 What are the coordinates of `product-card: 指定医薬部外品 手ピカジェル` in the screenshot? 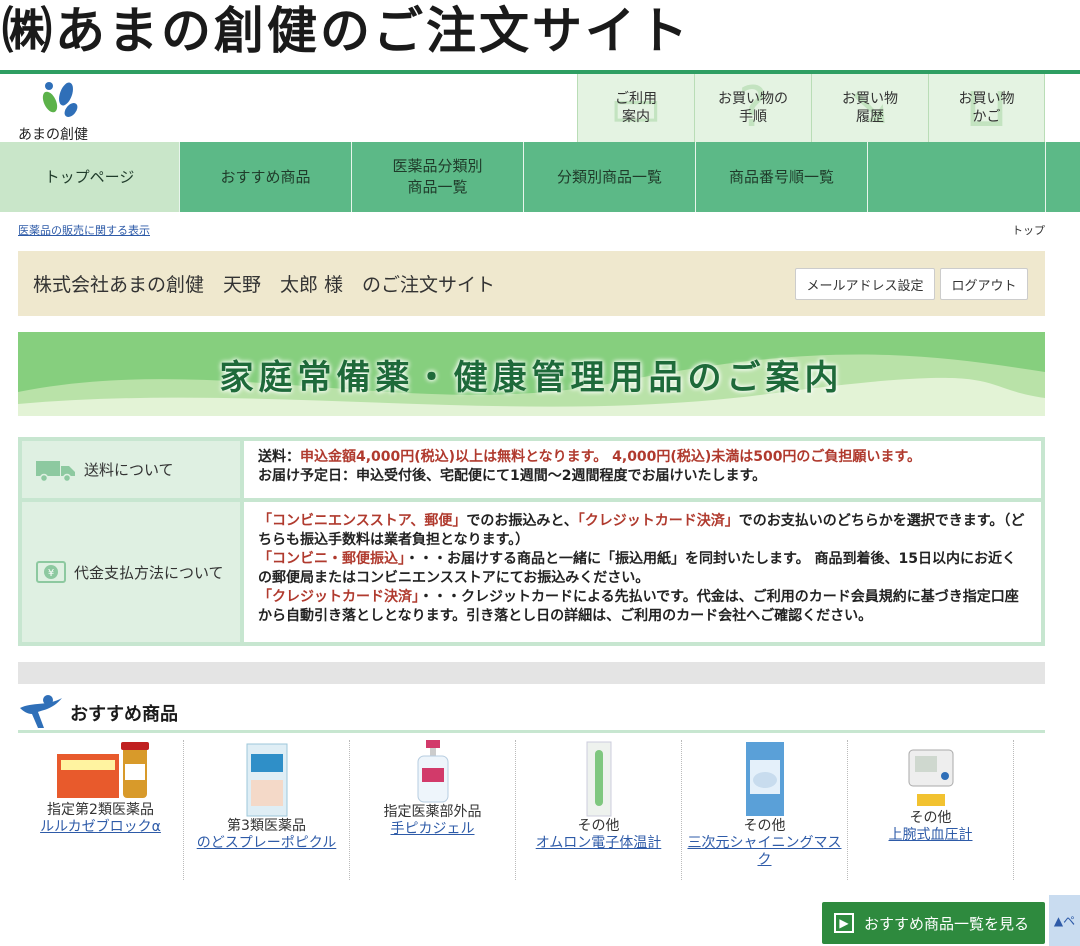 It's located at (433, 810).